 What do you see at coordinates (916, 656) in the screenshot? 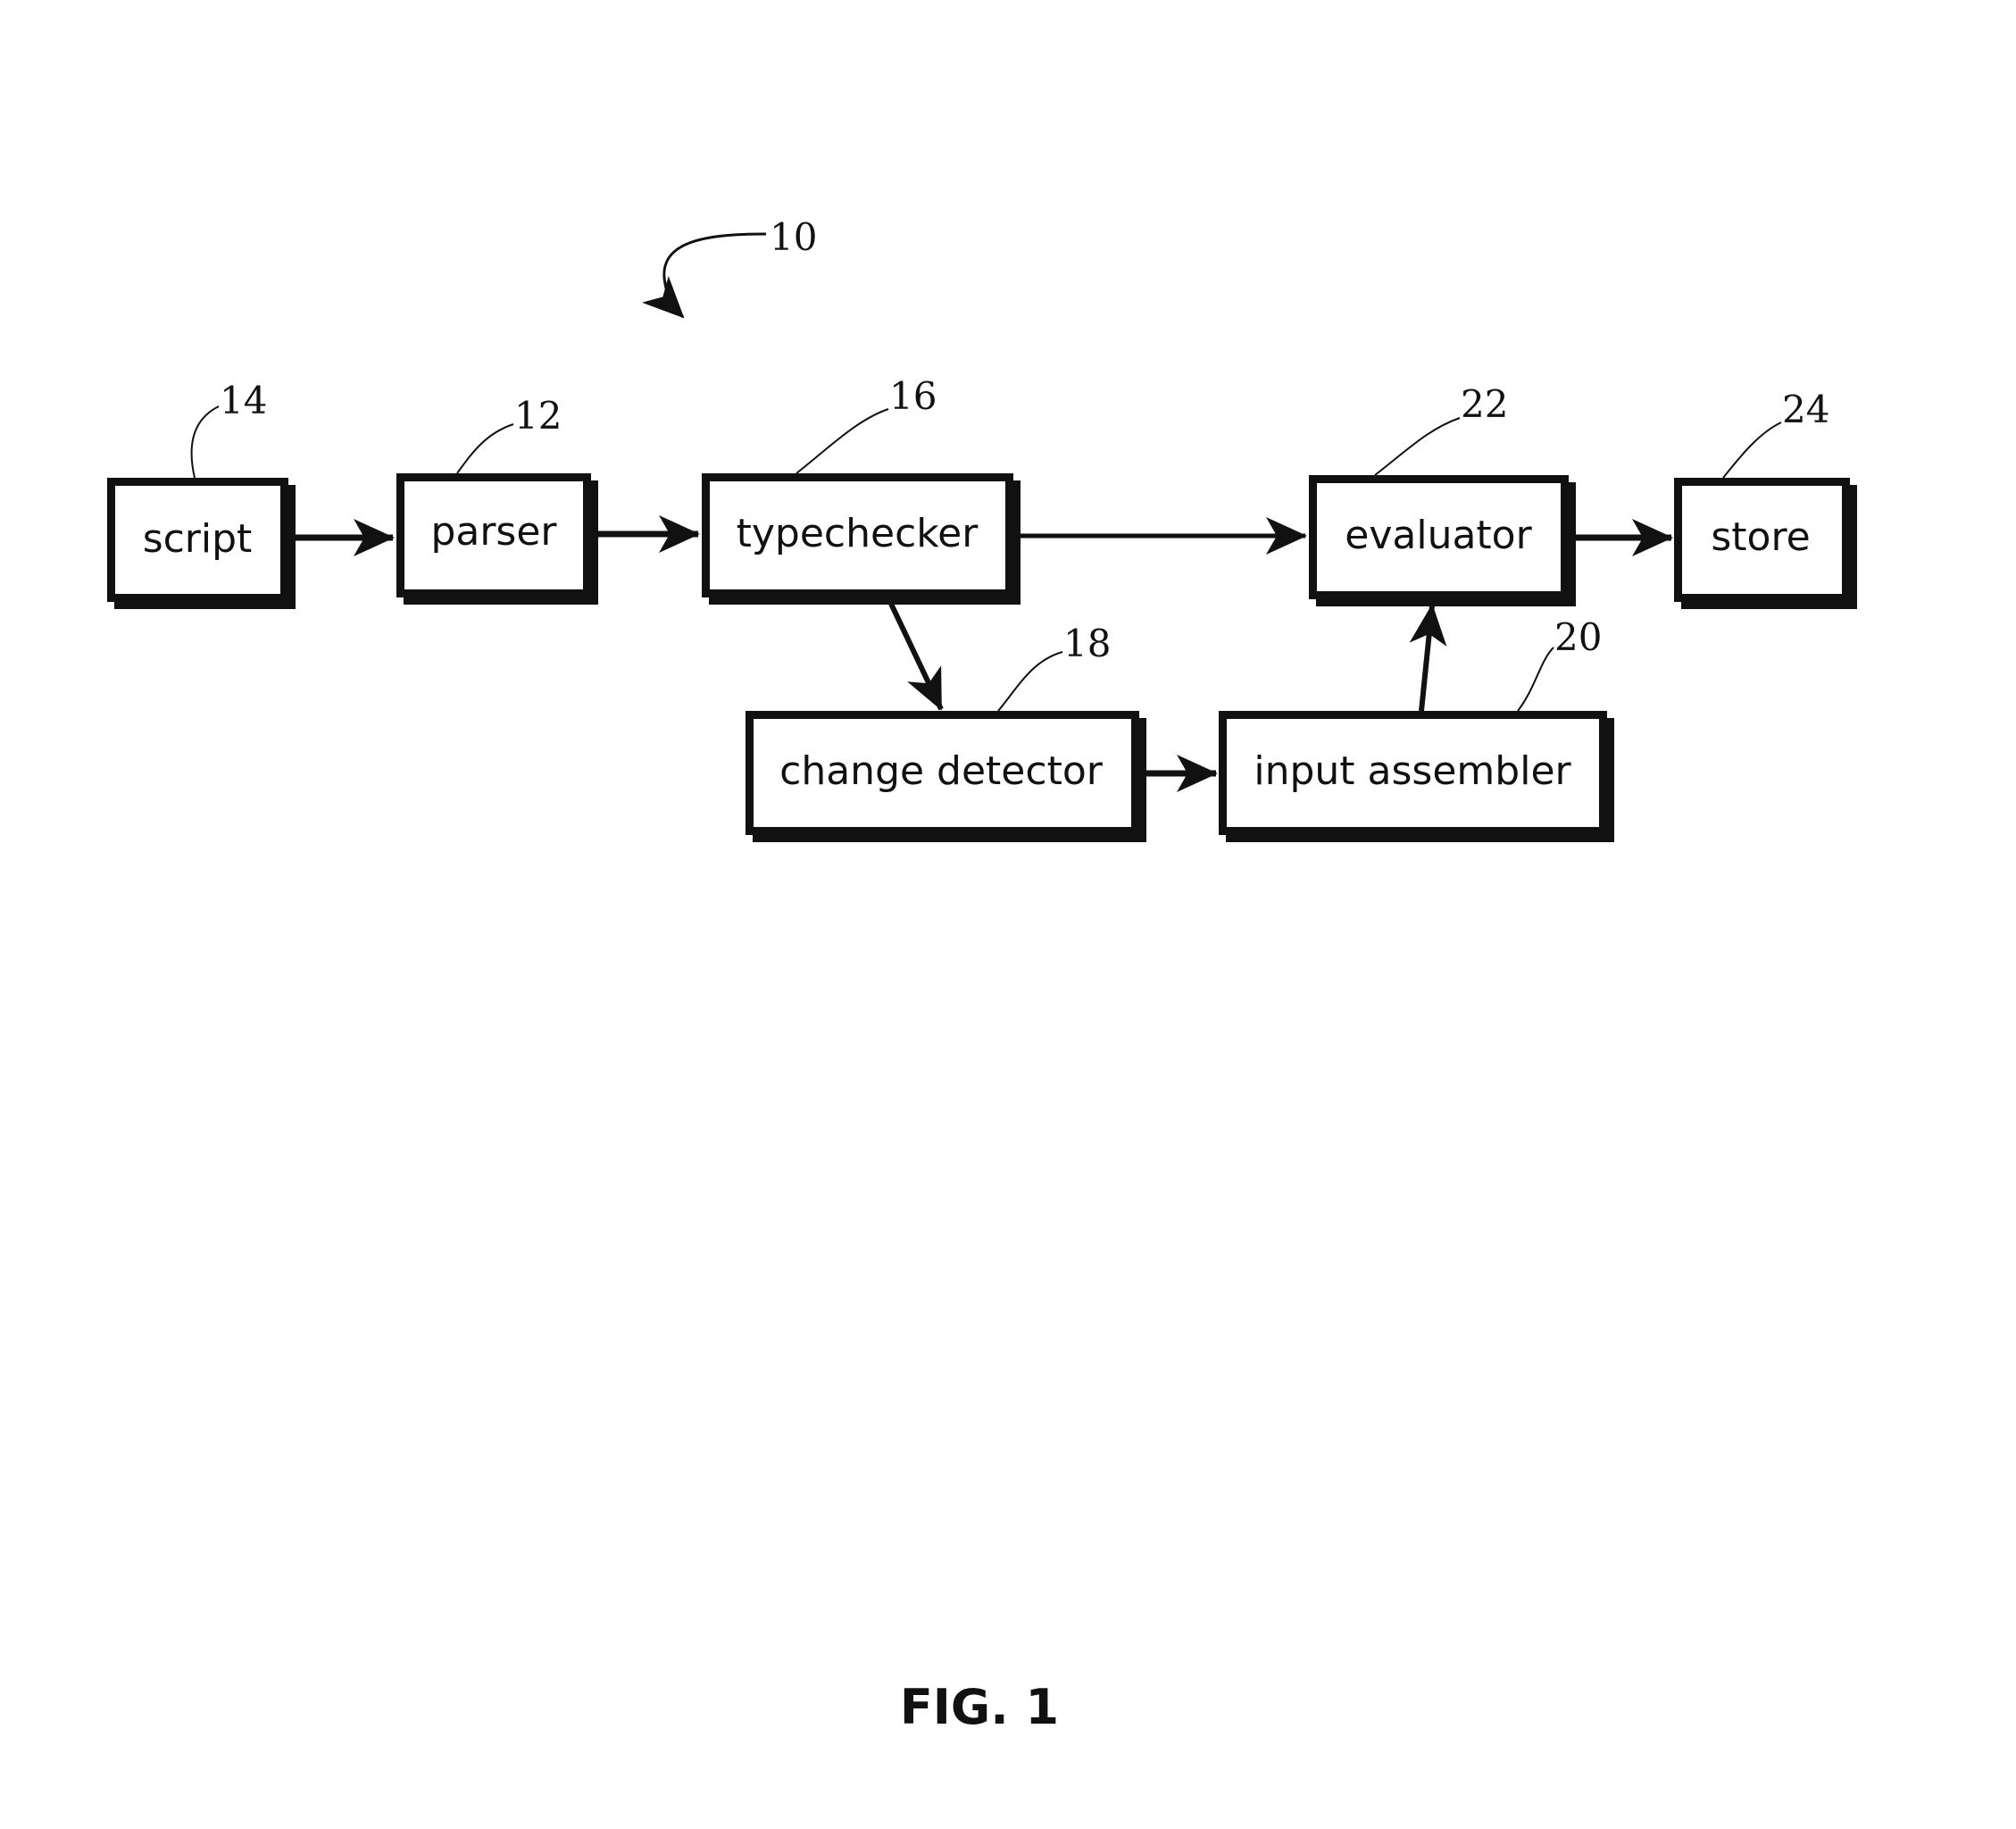
I see `arrow-typechecker-to-change-detector` at bounding box center [916, 656].